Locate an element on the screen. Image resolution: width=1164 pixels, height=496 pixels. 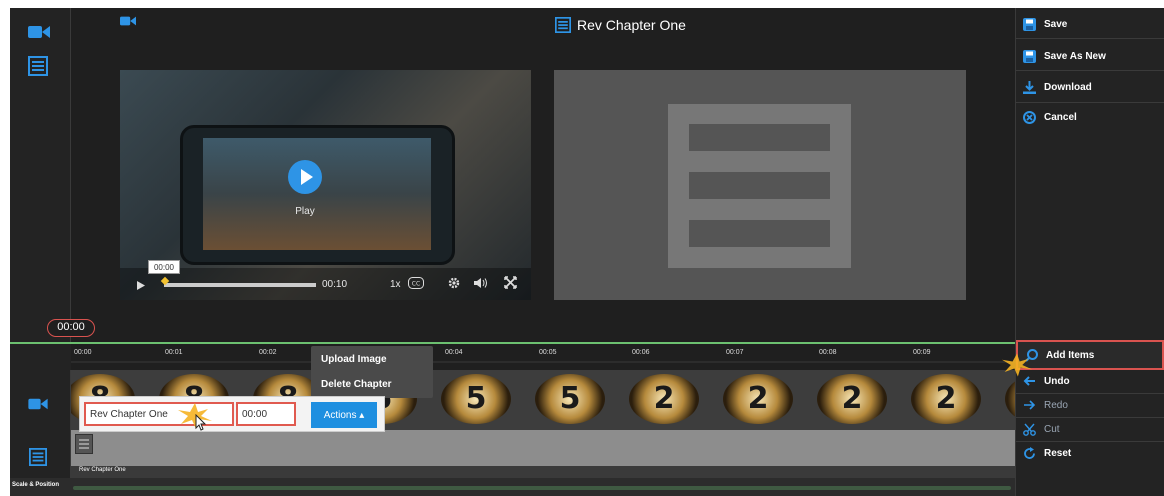
download-icon is located at coordinates (1029, 87).